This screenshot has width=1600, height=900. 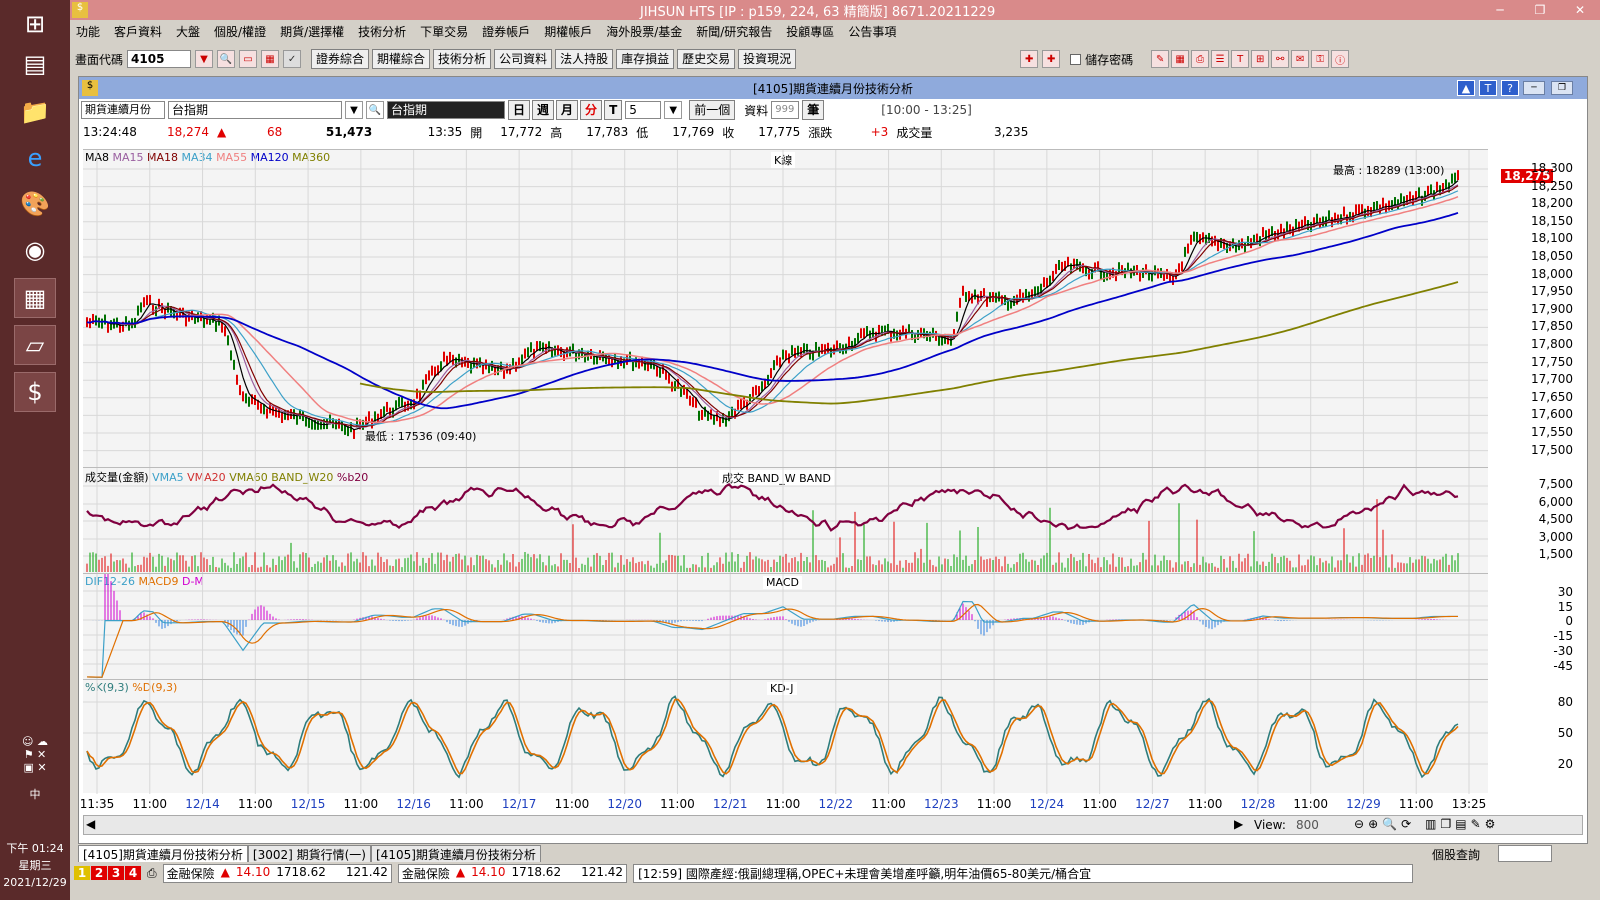 I want to click on tab-2: [4105]期貨連續月份技術分析, so click(x=456, y=853).